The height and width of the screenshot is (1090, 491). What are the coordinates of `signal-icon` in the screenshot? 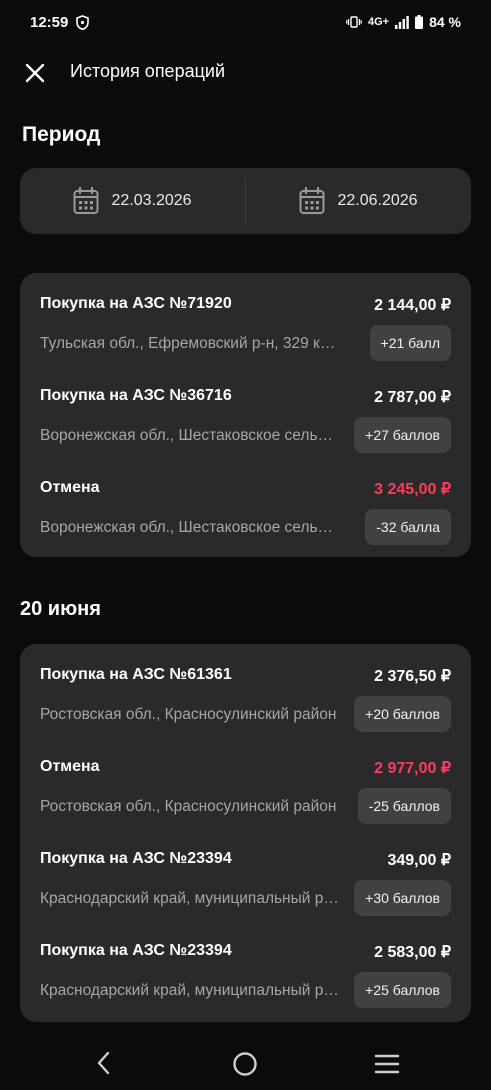 It's located at (402, 22).